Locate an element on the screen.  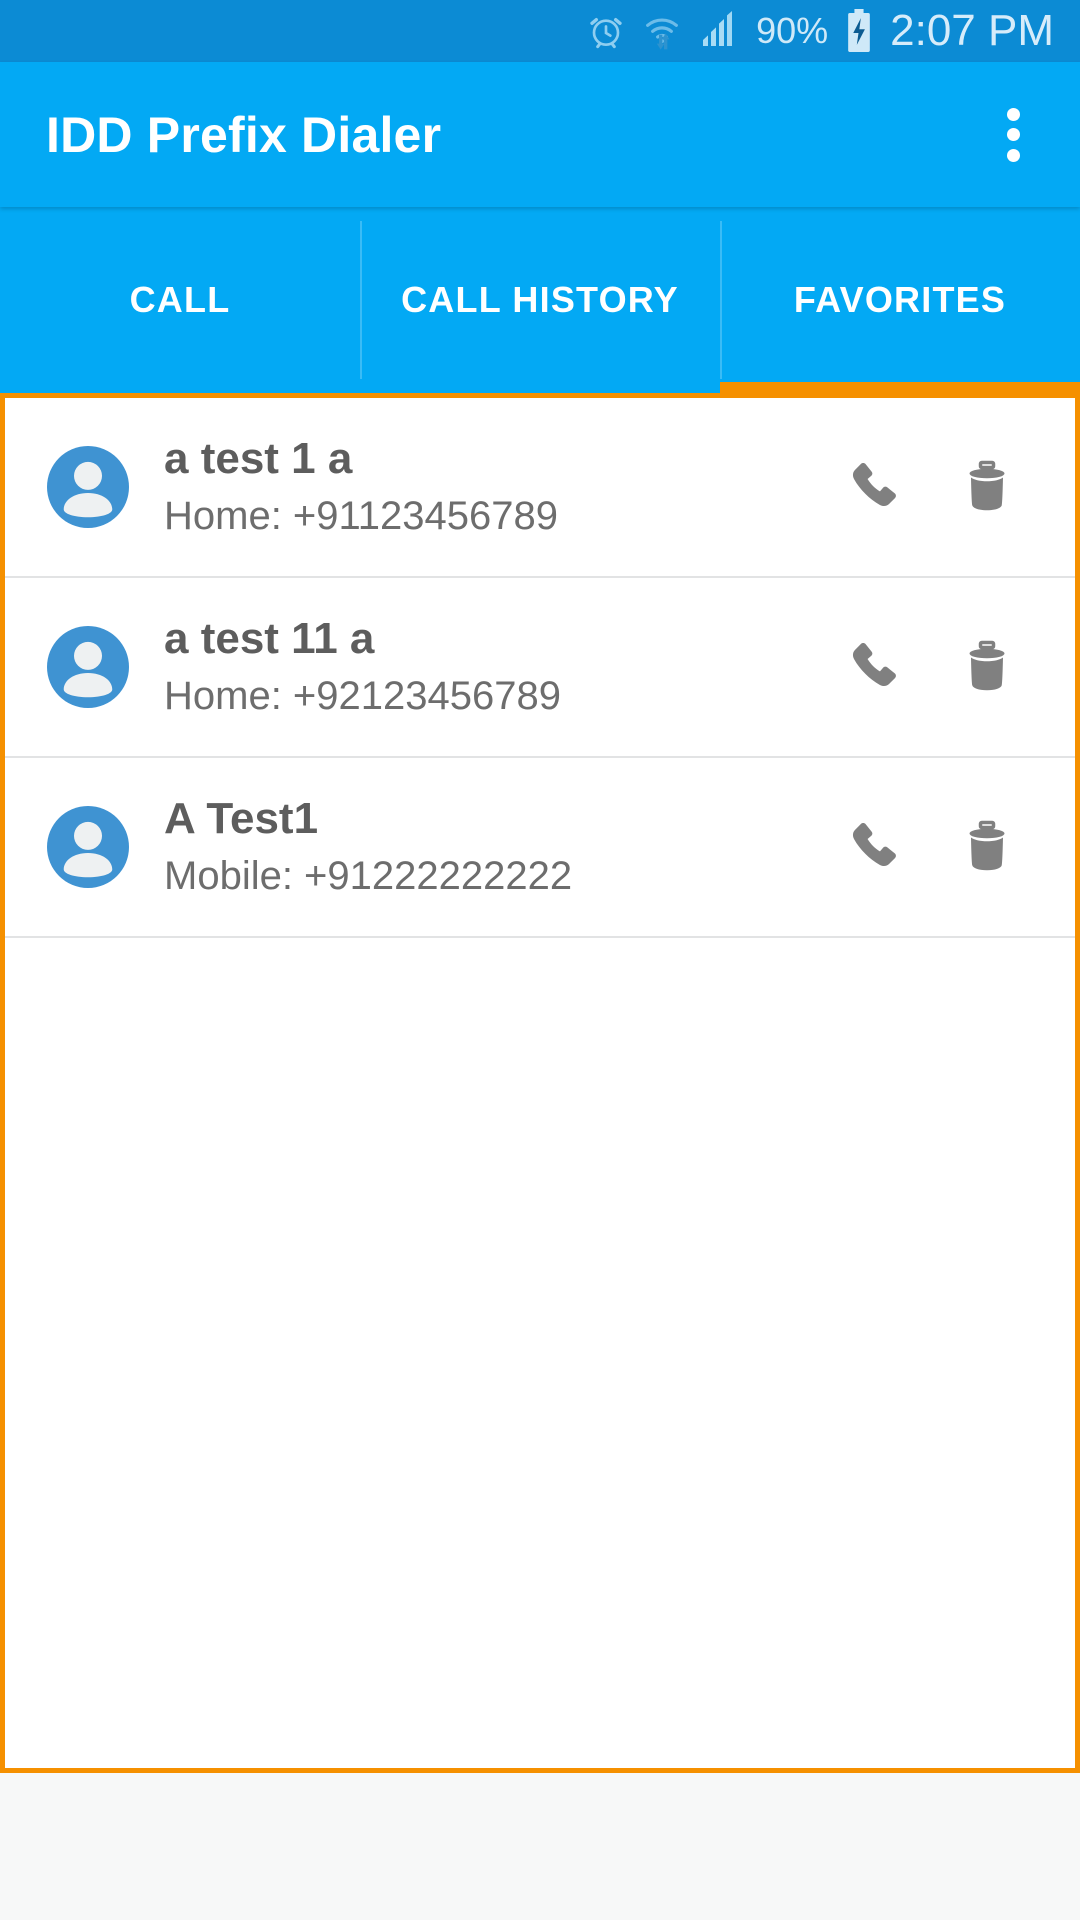
more-vertical-icon is located at coordinates (1013, 135).